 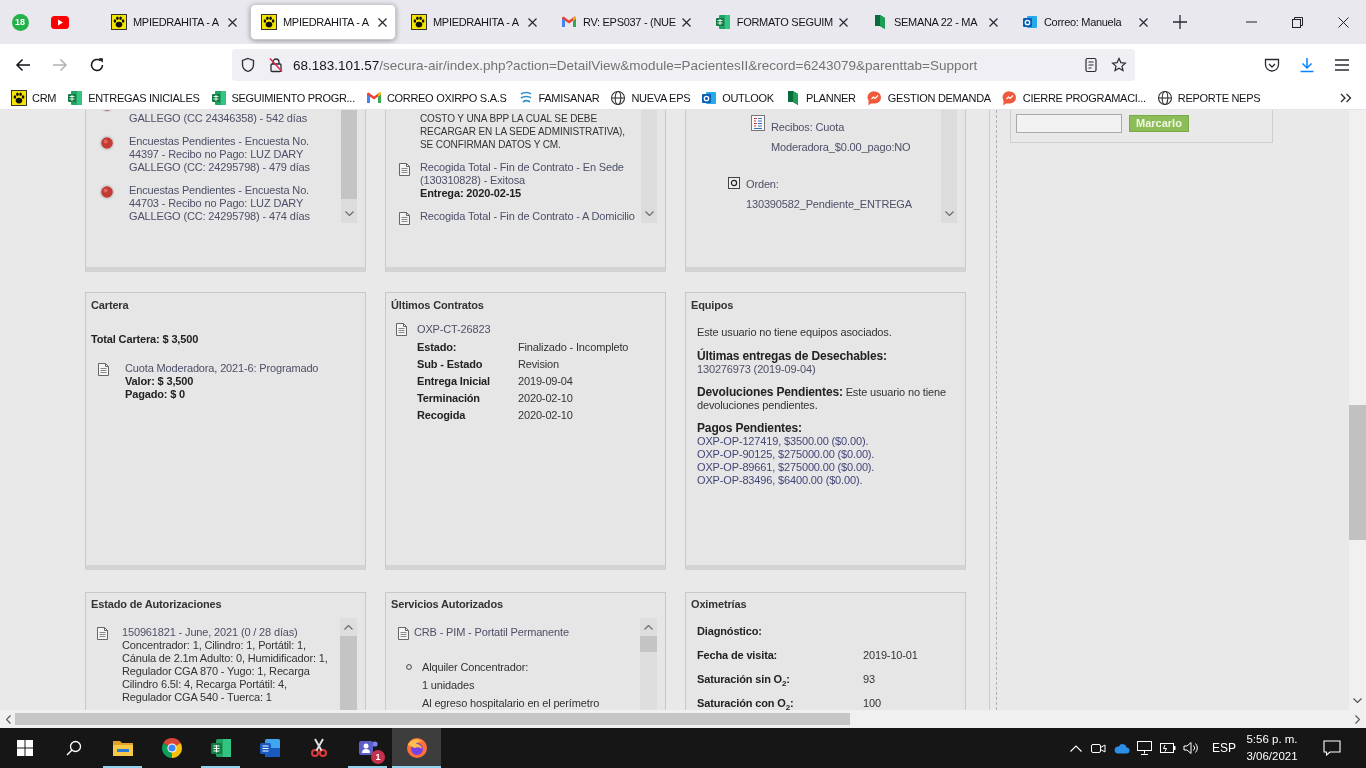 I want to click on survey-link: Encuestas Pendientes - Encuesta No. 44703 - Recibo no Pago: LUZ DARY GALLEGO (CC: 24295798) - 474 días, so click(x=231, y=203).